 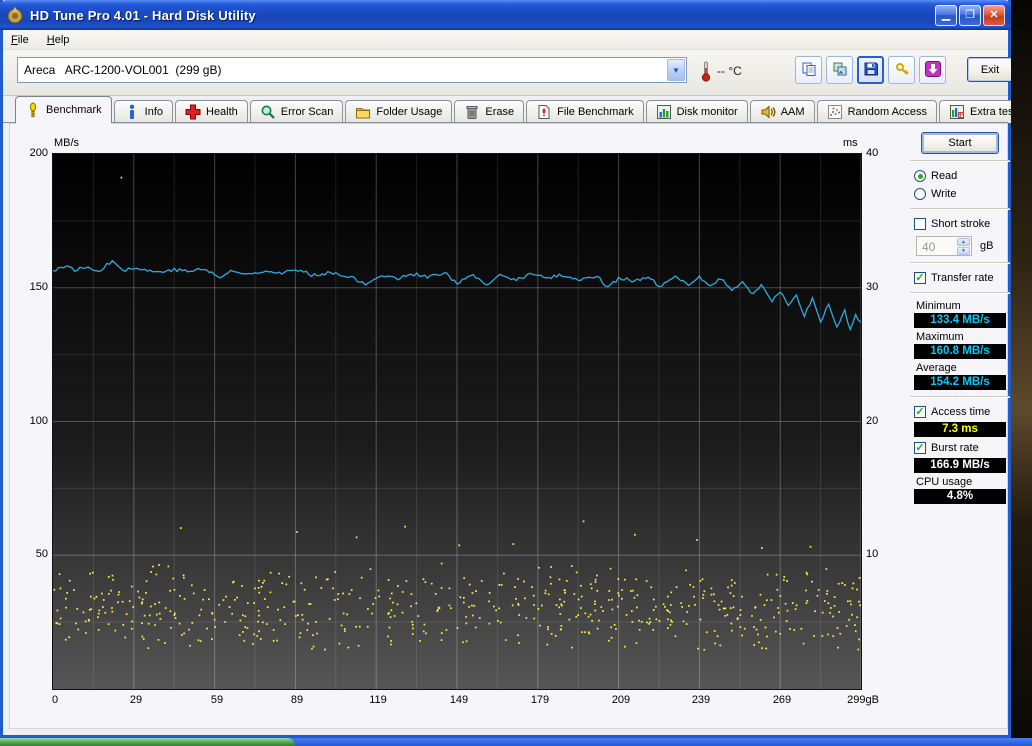 What do you see at coordinates (676, 70) in the screenshot?
I see `chevron-down-icon: ▼` at bounding box center [676, 70].